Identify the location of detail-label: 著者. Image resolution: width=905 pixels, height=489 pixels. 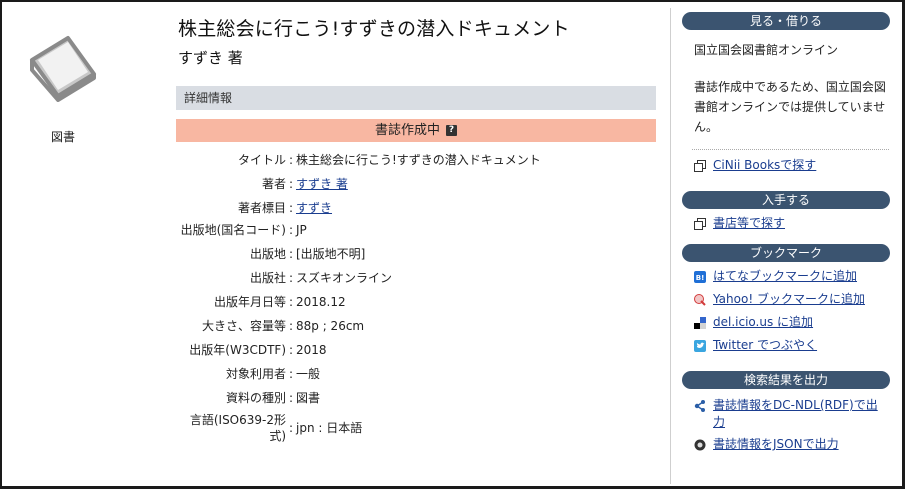
(273, 184).